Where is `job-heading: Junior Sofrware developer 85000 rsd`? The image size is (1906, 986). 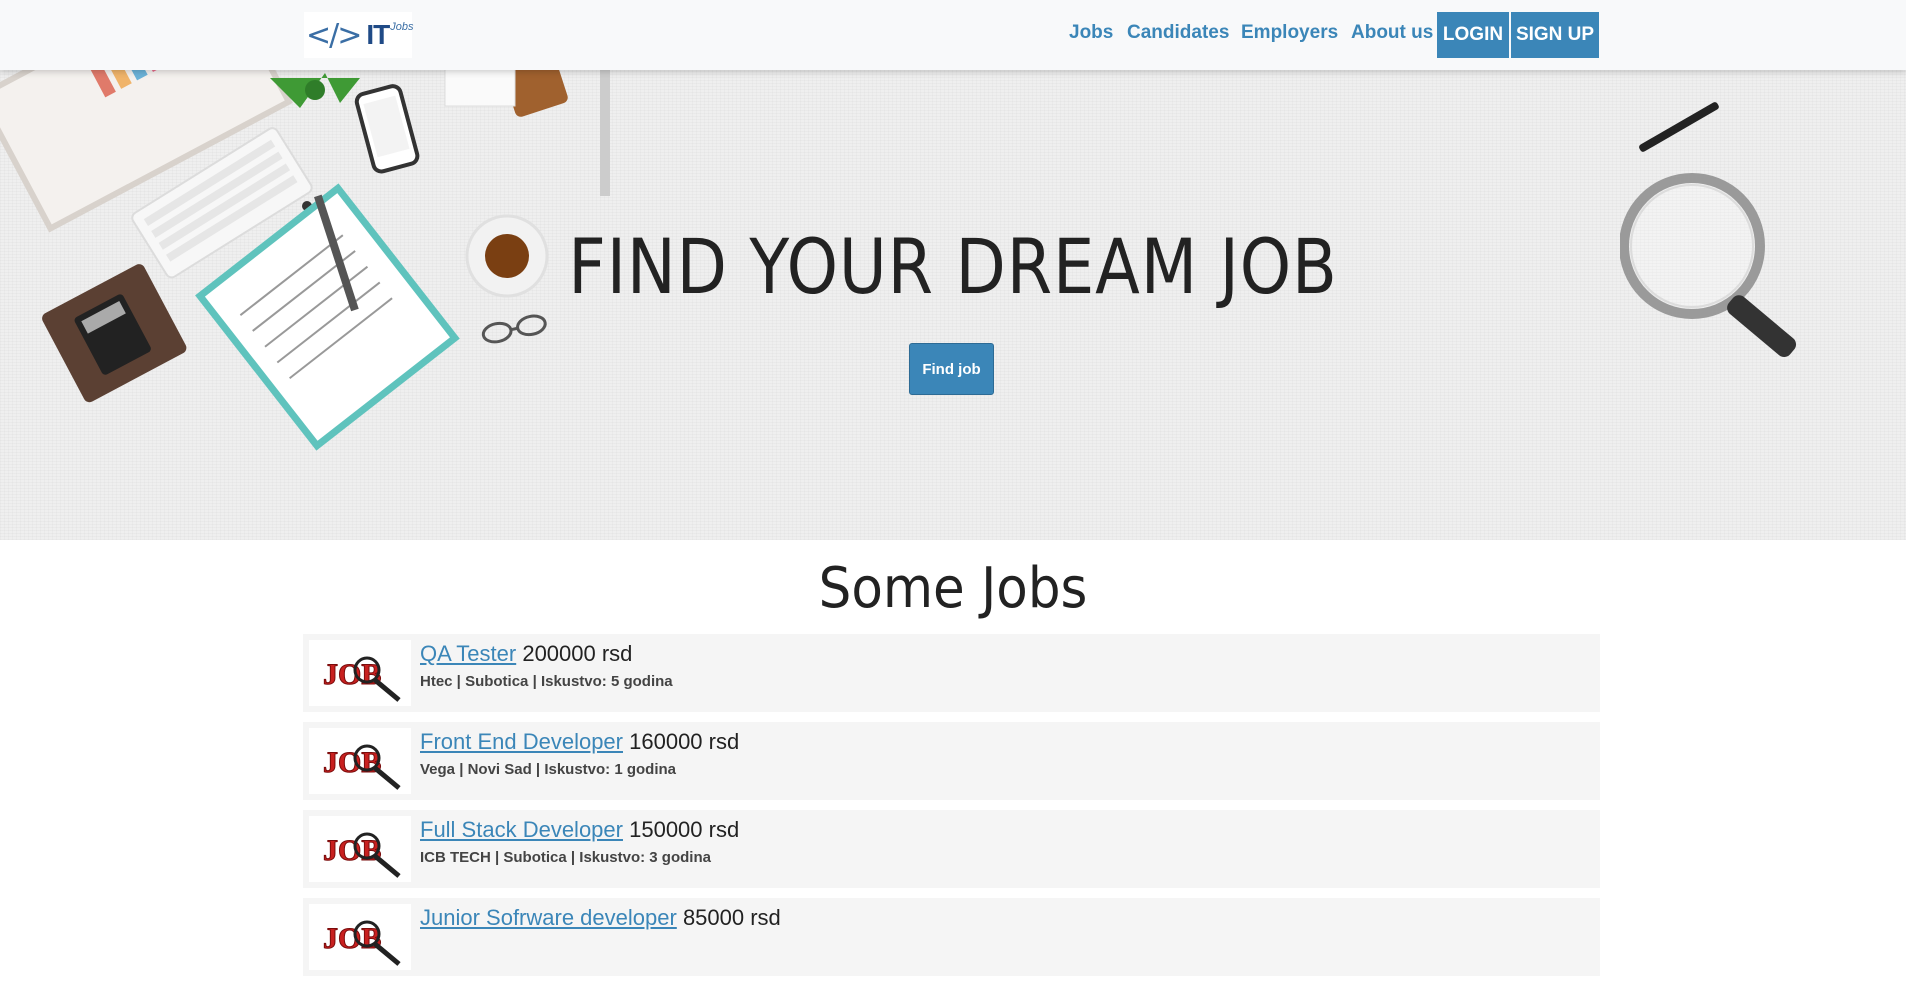
job-heading: Junior Sofrware developer 85000 rsd is located at coordinates (600, 918).